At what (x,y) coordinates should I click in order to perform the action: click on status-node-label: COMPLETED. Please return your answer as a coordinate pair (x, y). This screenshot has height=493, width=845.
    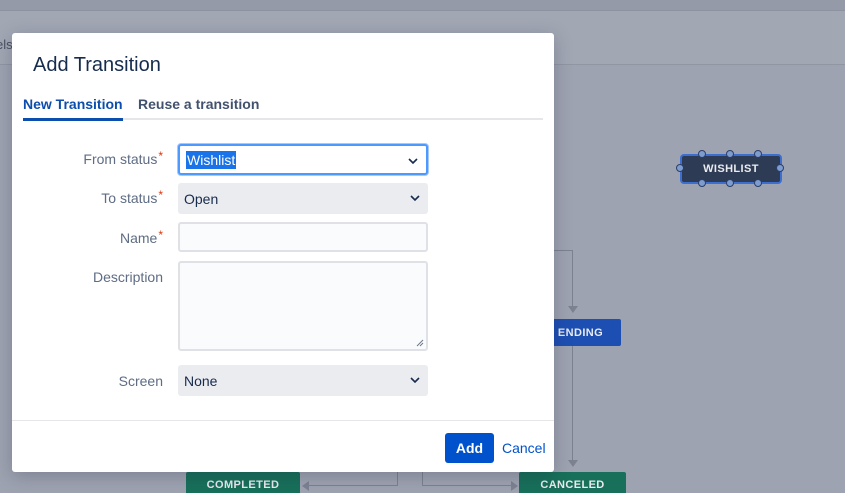
    Looking at the image, I should click on (243, 485).